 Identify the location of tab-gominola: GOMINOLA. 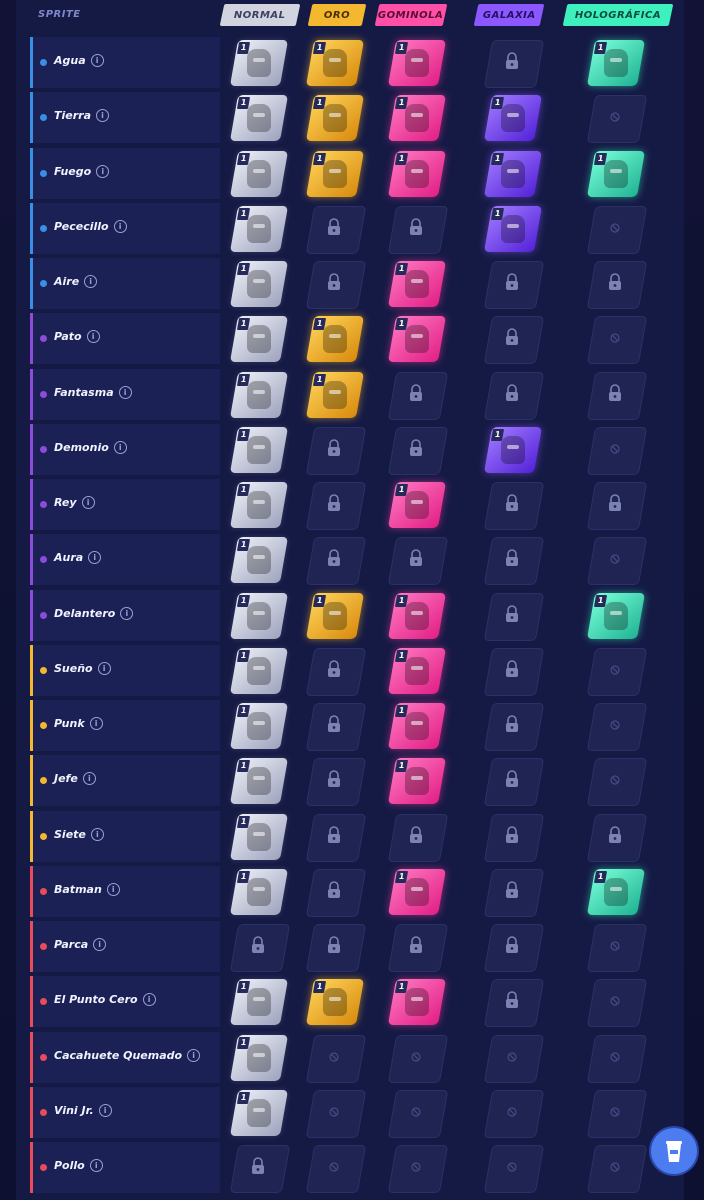
(411, 15).